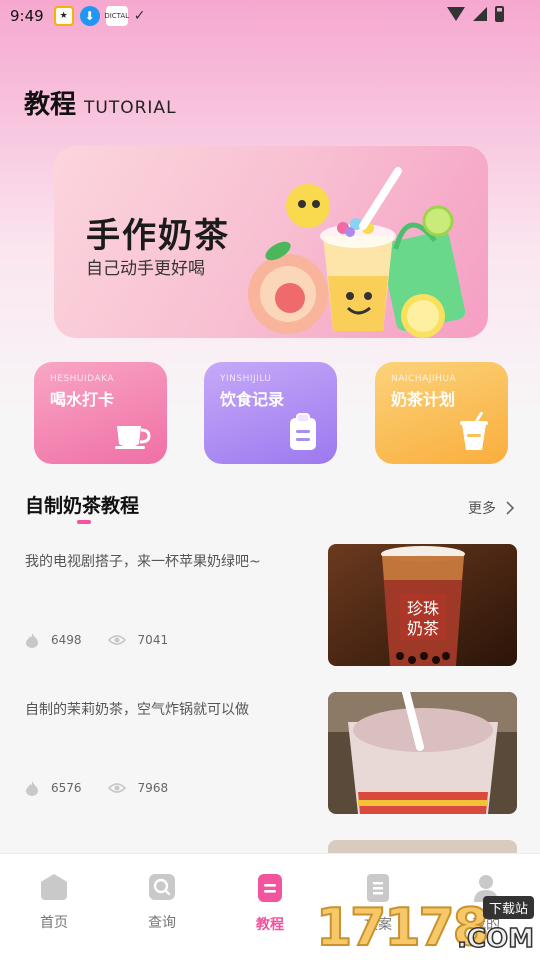 This screenshot has height=960, width=540. Describe the element at coordinates (162, 923) in the screenshot. I see `tab-label: 查询` at that location.